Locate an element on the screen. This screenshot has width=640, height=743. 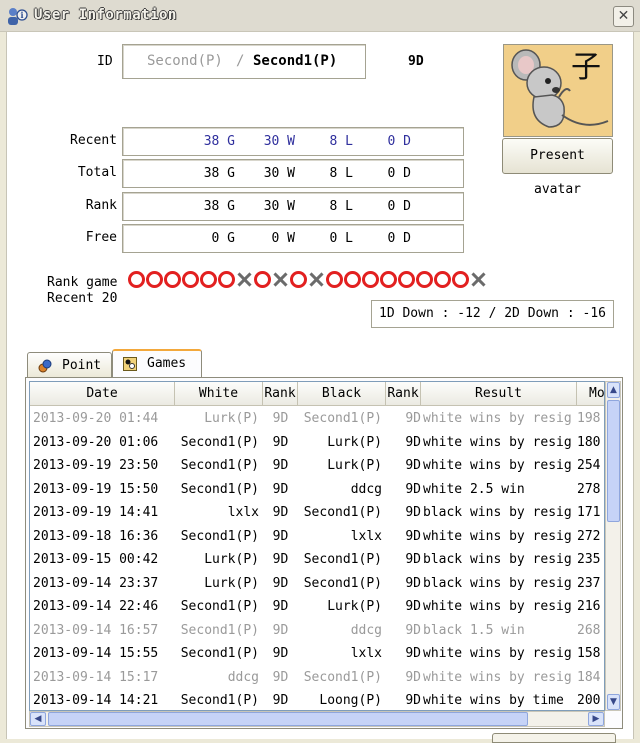
horizontal-scrollbar: ◀ ▶ is located at coordinates (317, 719).